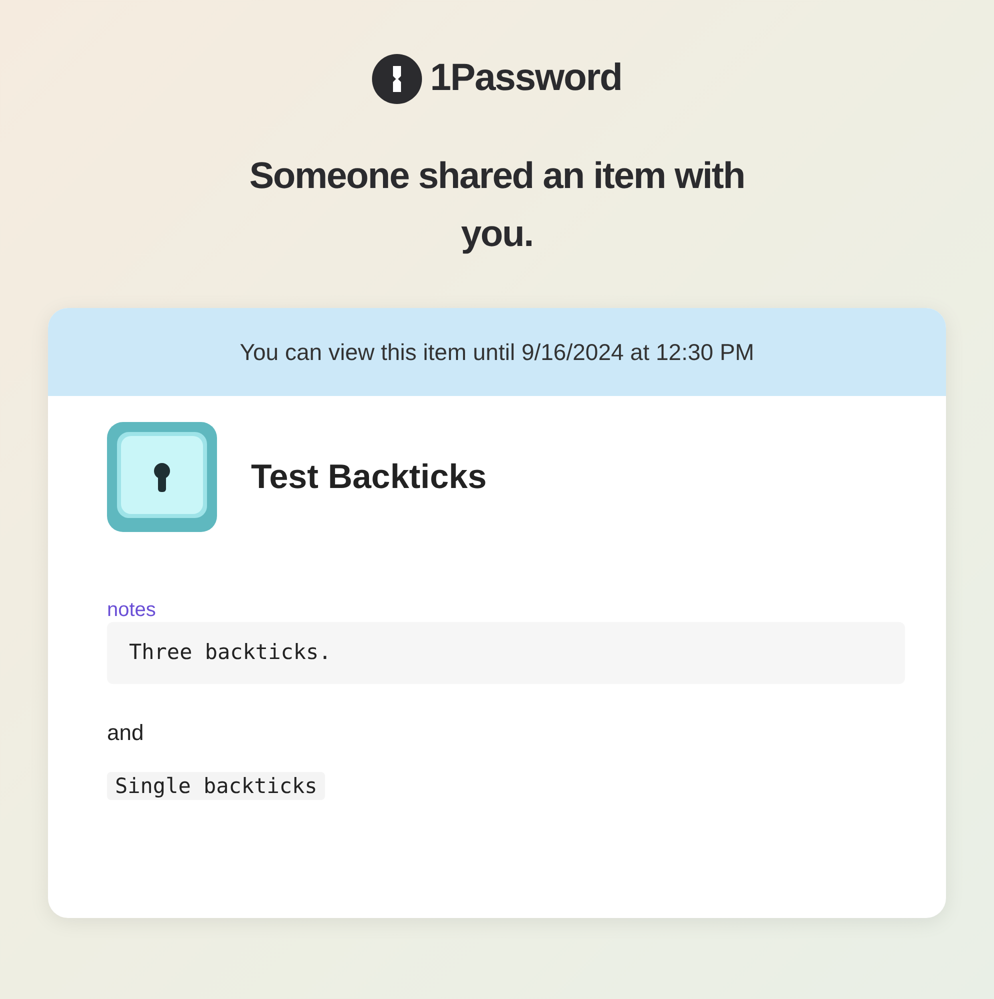 Image resolution: width=994 pixels, height=999 pixels. I want to click on logo-icon, so click(397, 79).